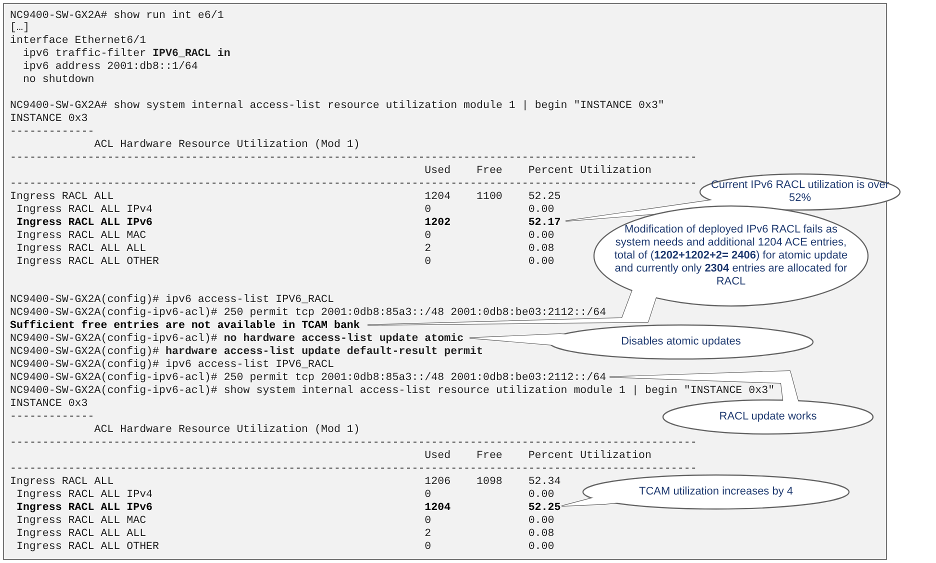 Image resolution: width=936 pixels, height=563 pixels. I want to click on callout-text: Current IPv6 RACL utilization is over 52%, so click(800, 192).